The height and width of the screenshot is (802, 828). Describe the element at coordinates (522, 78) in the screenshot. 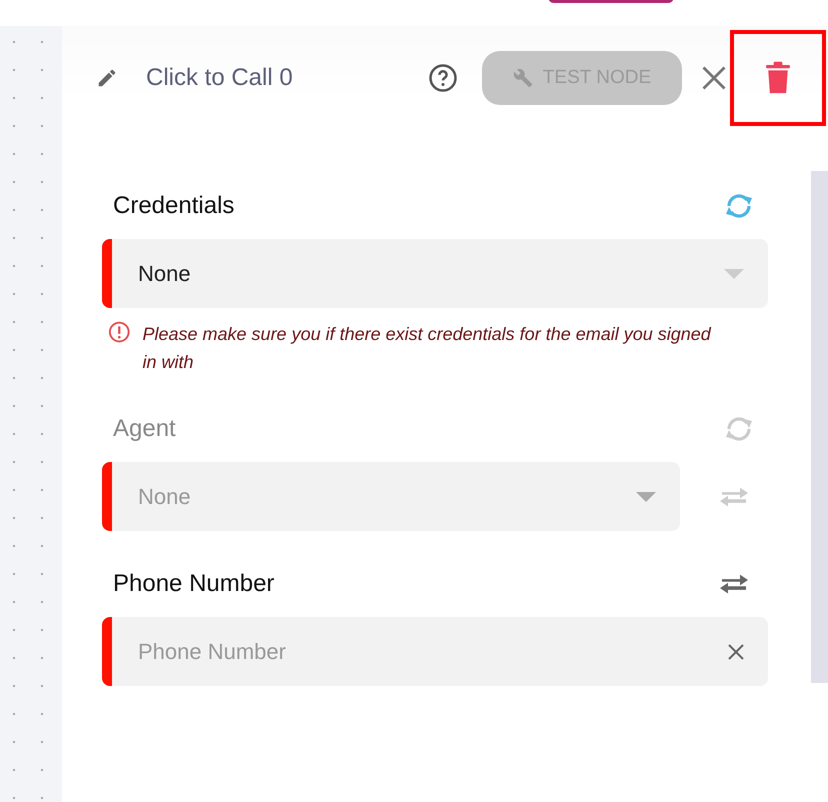

I see `wrench-icon` at that location.